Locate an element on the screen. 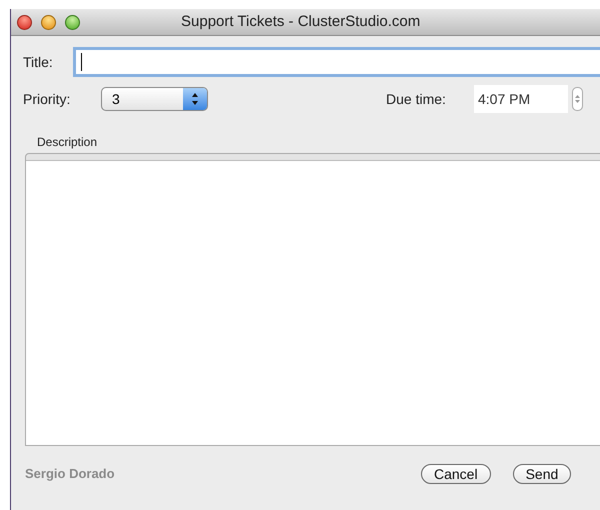 The width and height of the screenshot is (600, 510). window-title: Support Tickets - ClusterStudio.com is located at coordinates (300, 22).